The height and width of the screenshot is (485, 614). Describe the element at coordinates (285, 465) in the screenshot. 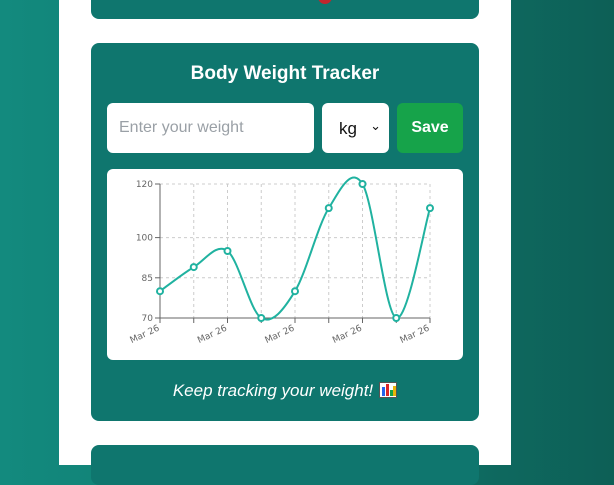

I see `next-card` at that location.